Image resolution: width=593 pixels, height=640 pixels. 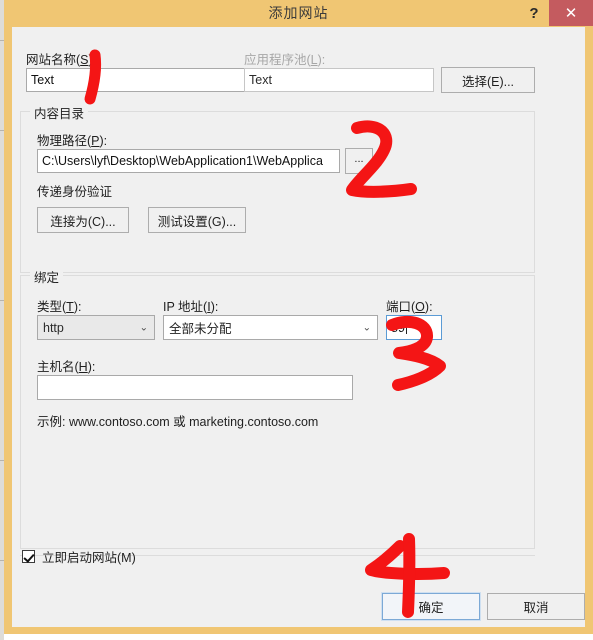 What do you see at coordinates (89, 558) in the screenshot?
I see `start-website-label: 立即启动网站(M)` at bounding box center [89, 558].